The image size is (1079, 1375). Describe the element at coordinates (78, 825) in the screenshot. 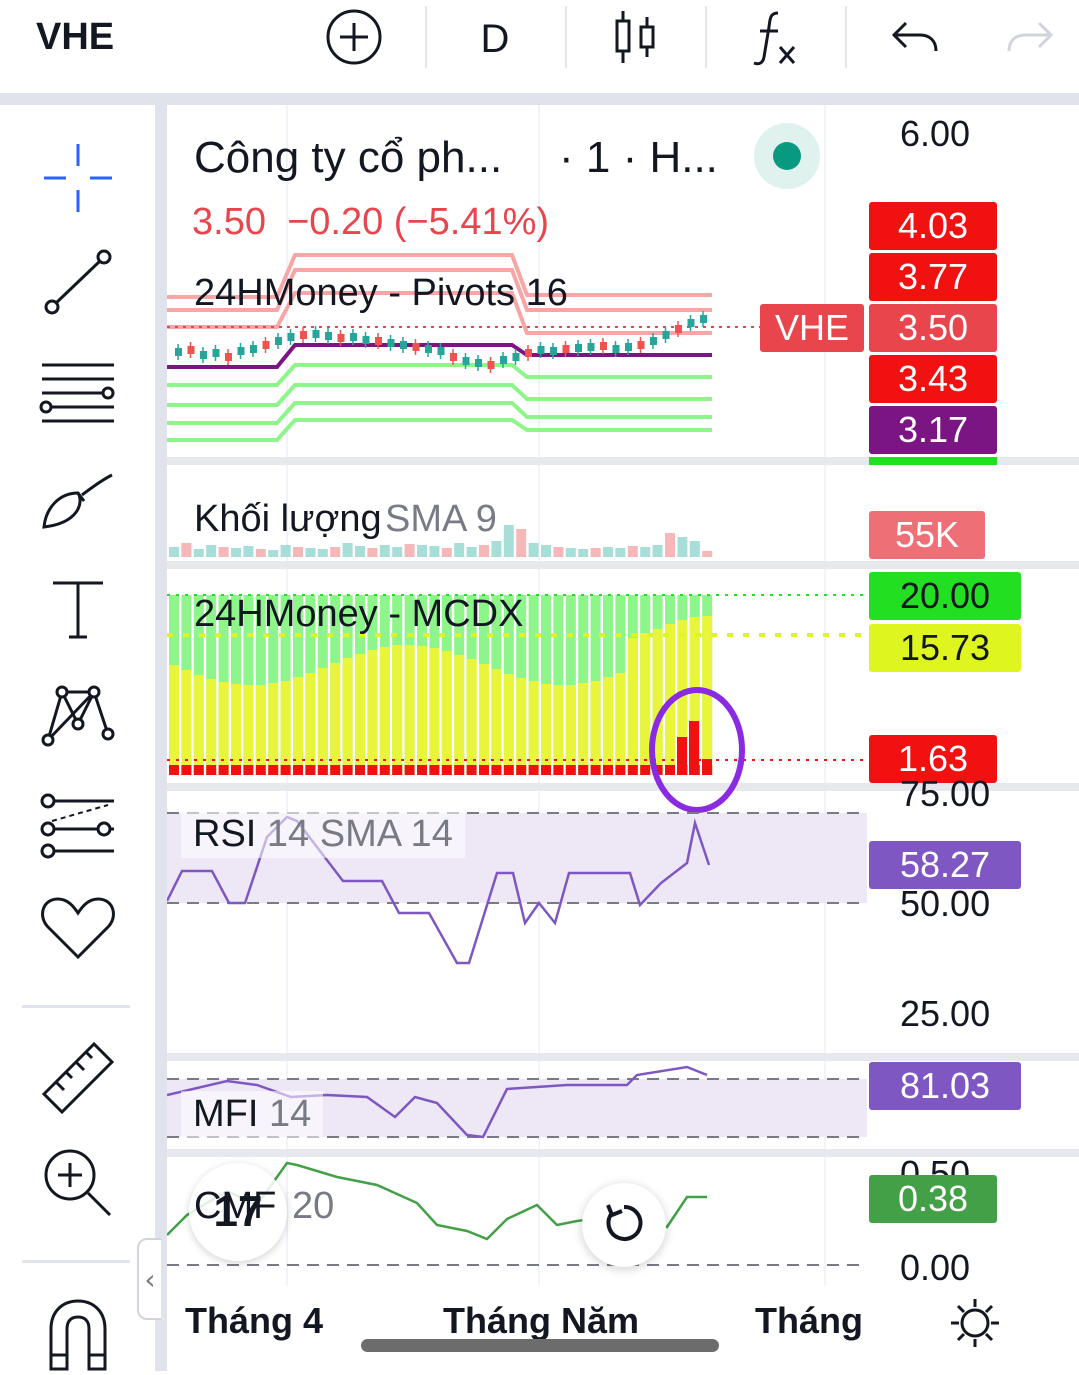

I see `forecast-tool` at that location.